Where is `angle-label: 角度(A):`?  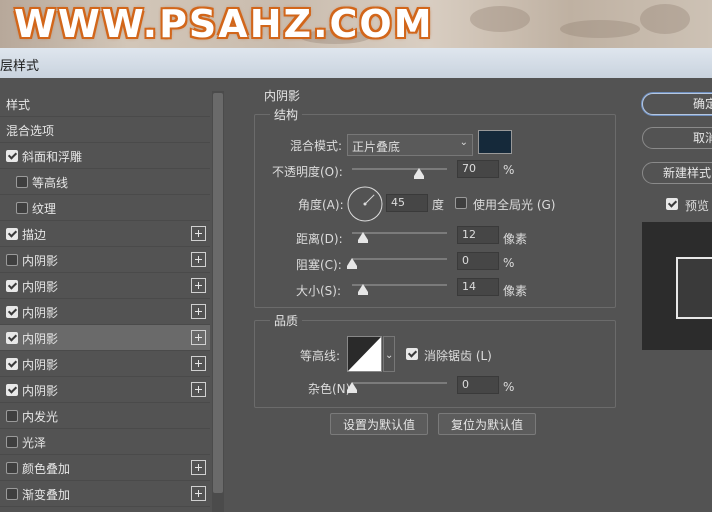
angle-label: 角度(A): is located at coordinates (321, 205).